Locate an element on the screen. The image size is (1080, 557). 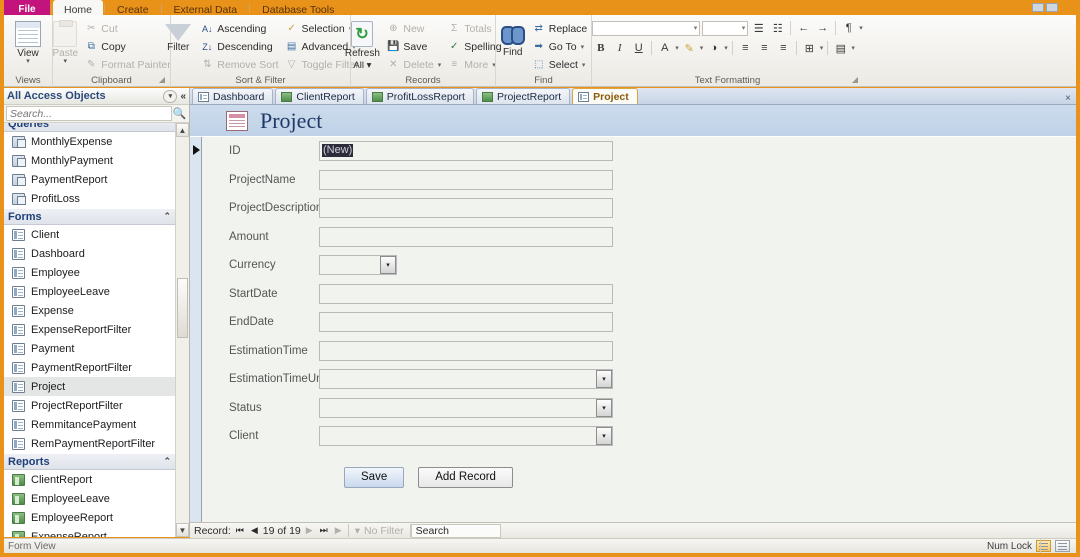
nav-group-header-forms: Forms ⌃ is located at coordinates (89, 216).